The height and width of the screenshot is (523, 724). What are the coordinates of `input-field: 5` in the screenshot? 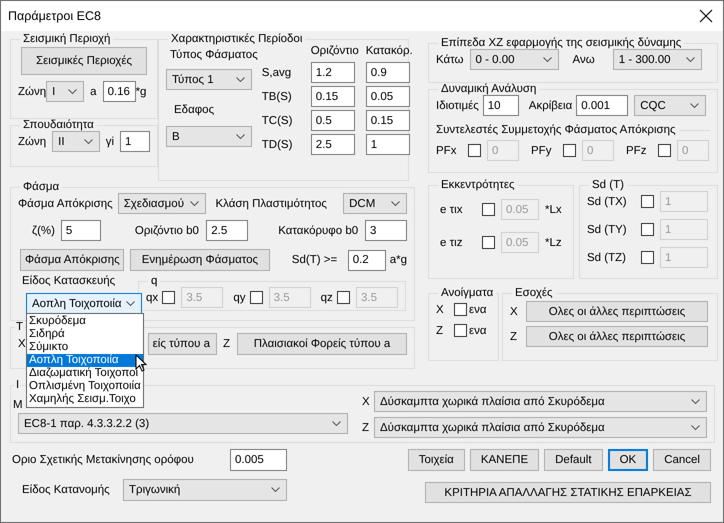 It's located at (80, 230).